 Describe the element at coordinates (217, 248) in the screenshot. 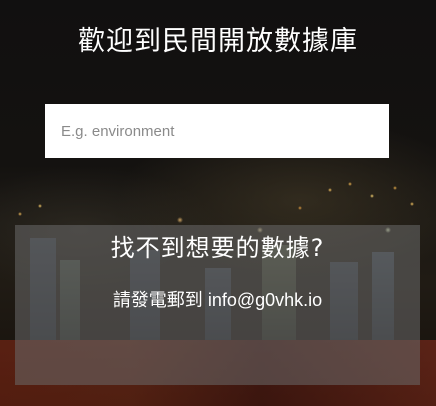

I see `contact-heading: 找不到想要的數據?` at that location.